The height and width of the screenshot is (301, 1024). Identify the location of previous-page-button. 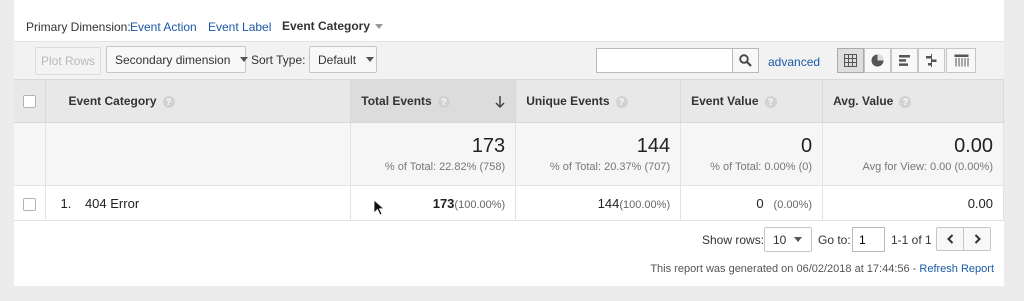
(950, 239).